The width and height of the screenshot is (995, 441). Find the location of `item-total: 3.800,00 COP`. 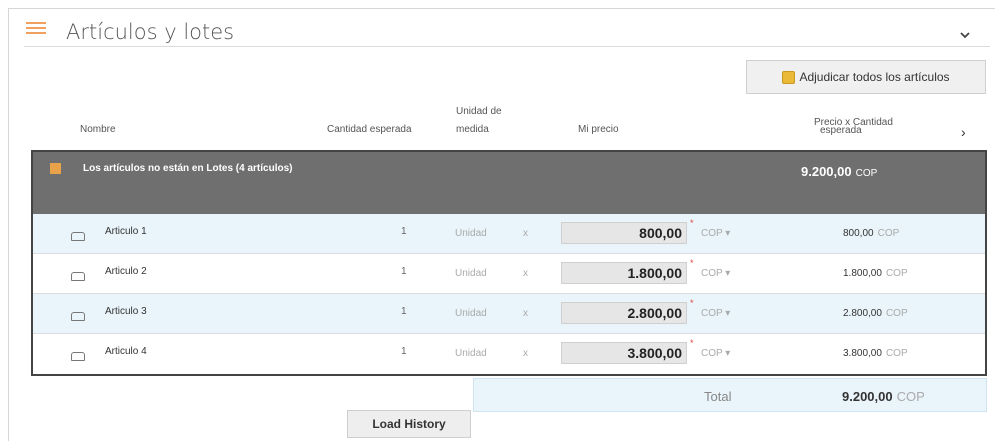

item-total: 3.800,00 COP is located at coordinates (875, 353).